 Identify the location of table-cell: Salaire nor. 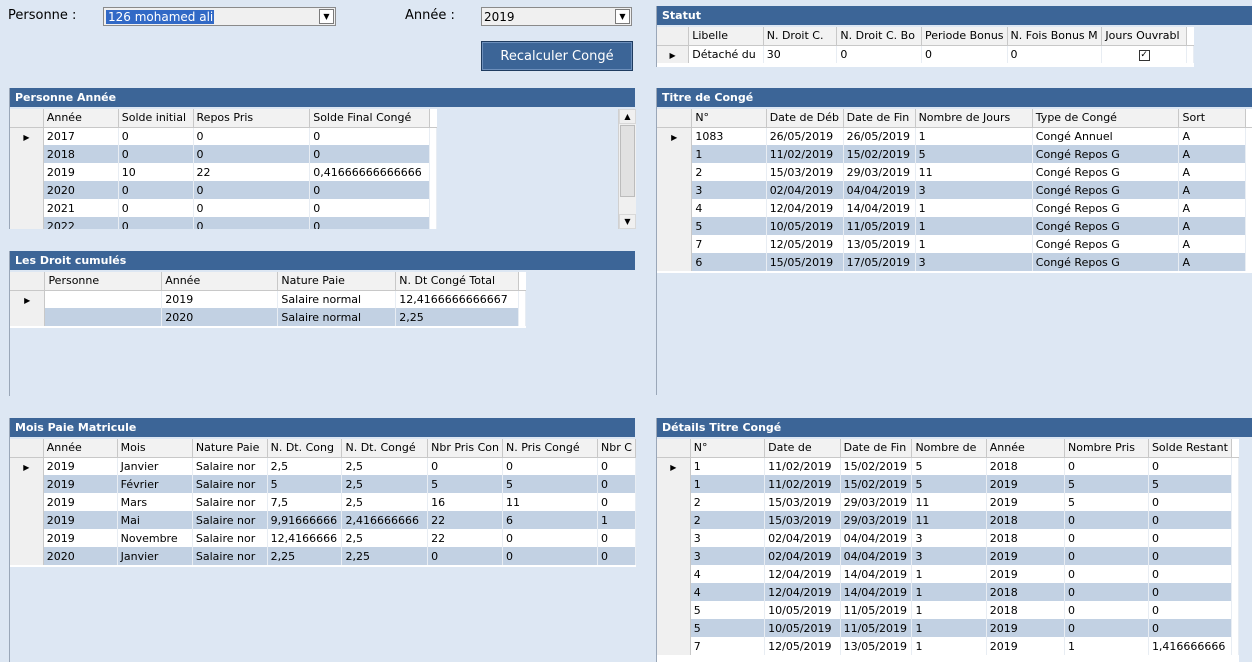
(230, 556).